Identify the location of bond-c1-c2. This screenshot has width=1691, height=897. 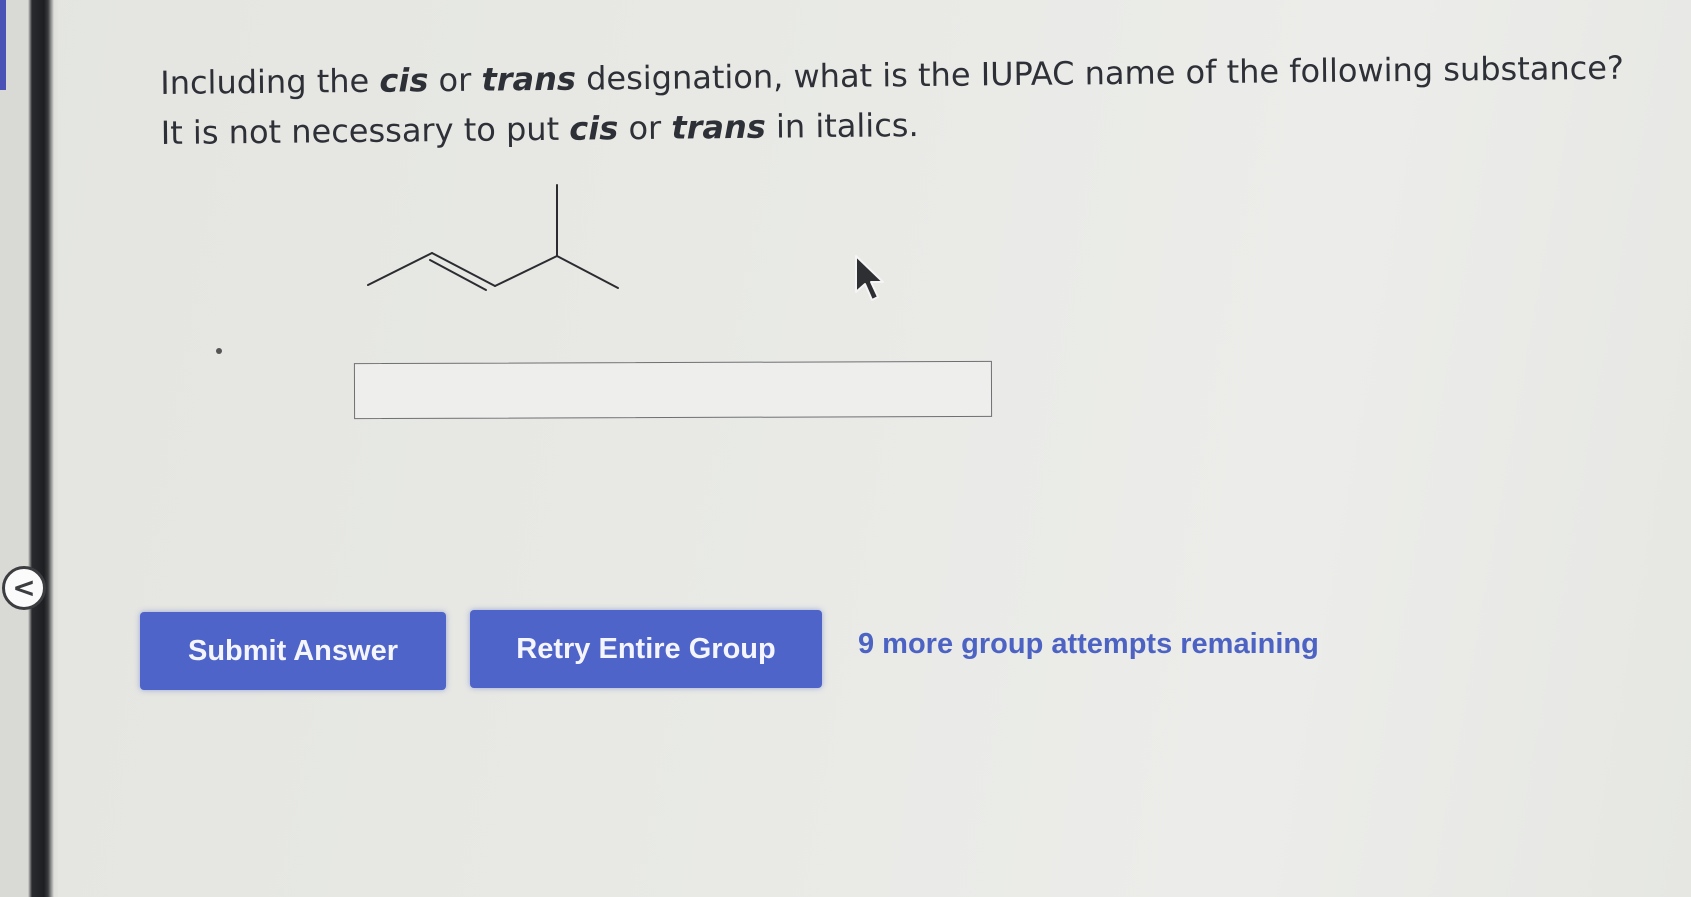
(400, 269).